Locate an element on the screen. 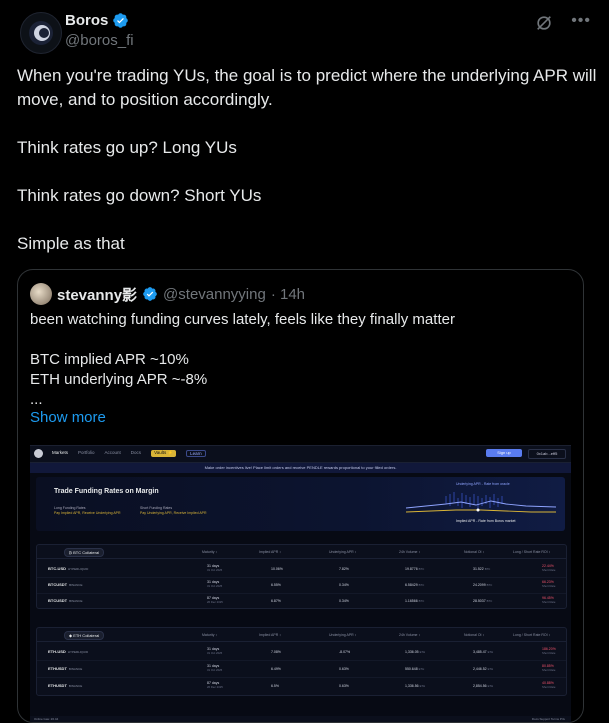 This screenshot has height=723, width=609. app-maturity-date: 31 Oct 2025 is located at coordinates (215, 570).